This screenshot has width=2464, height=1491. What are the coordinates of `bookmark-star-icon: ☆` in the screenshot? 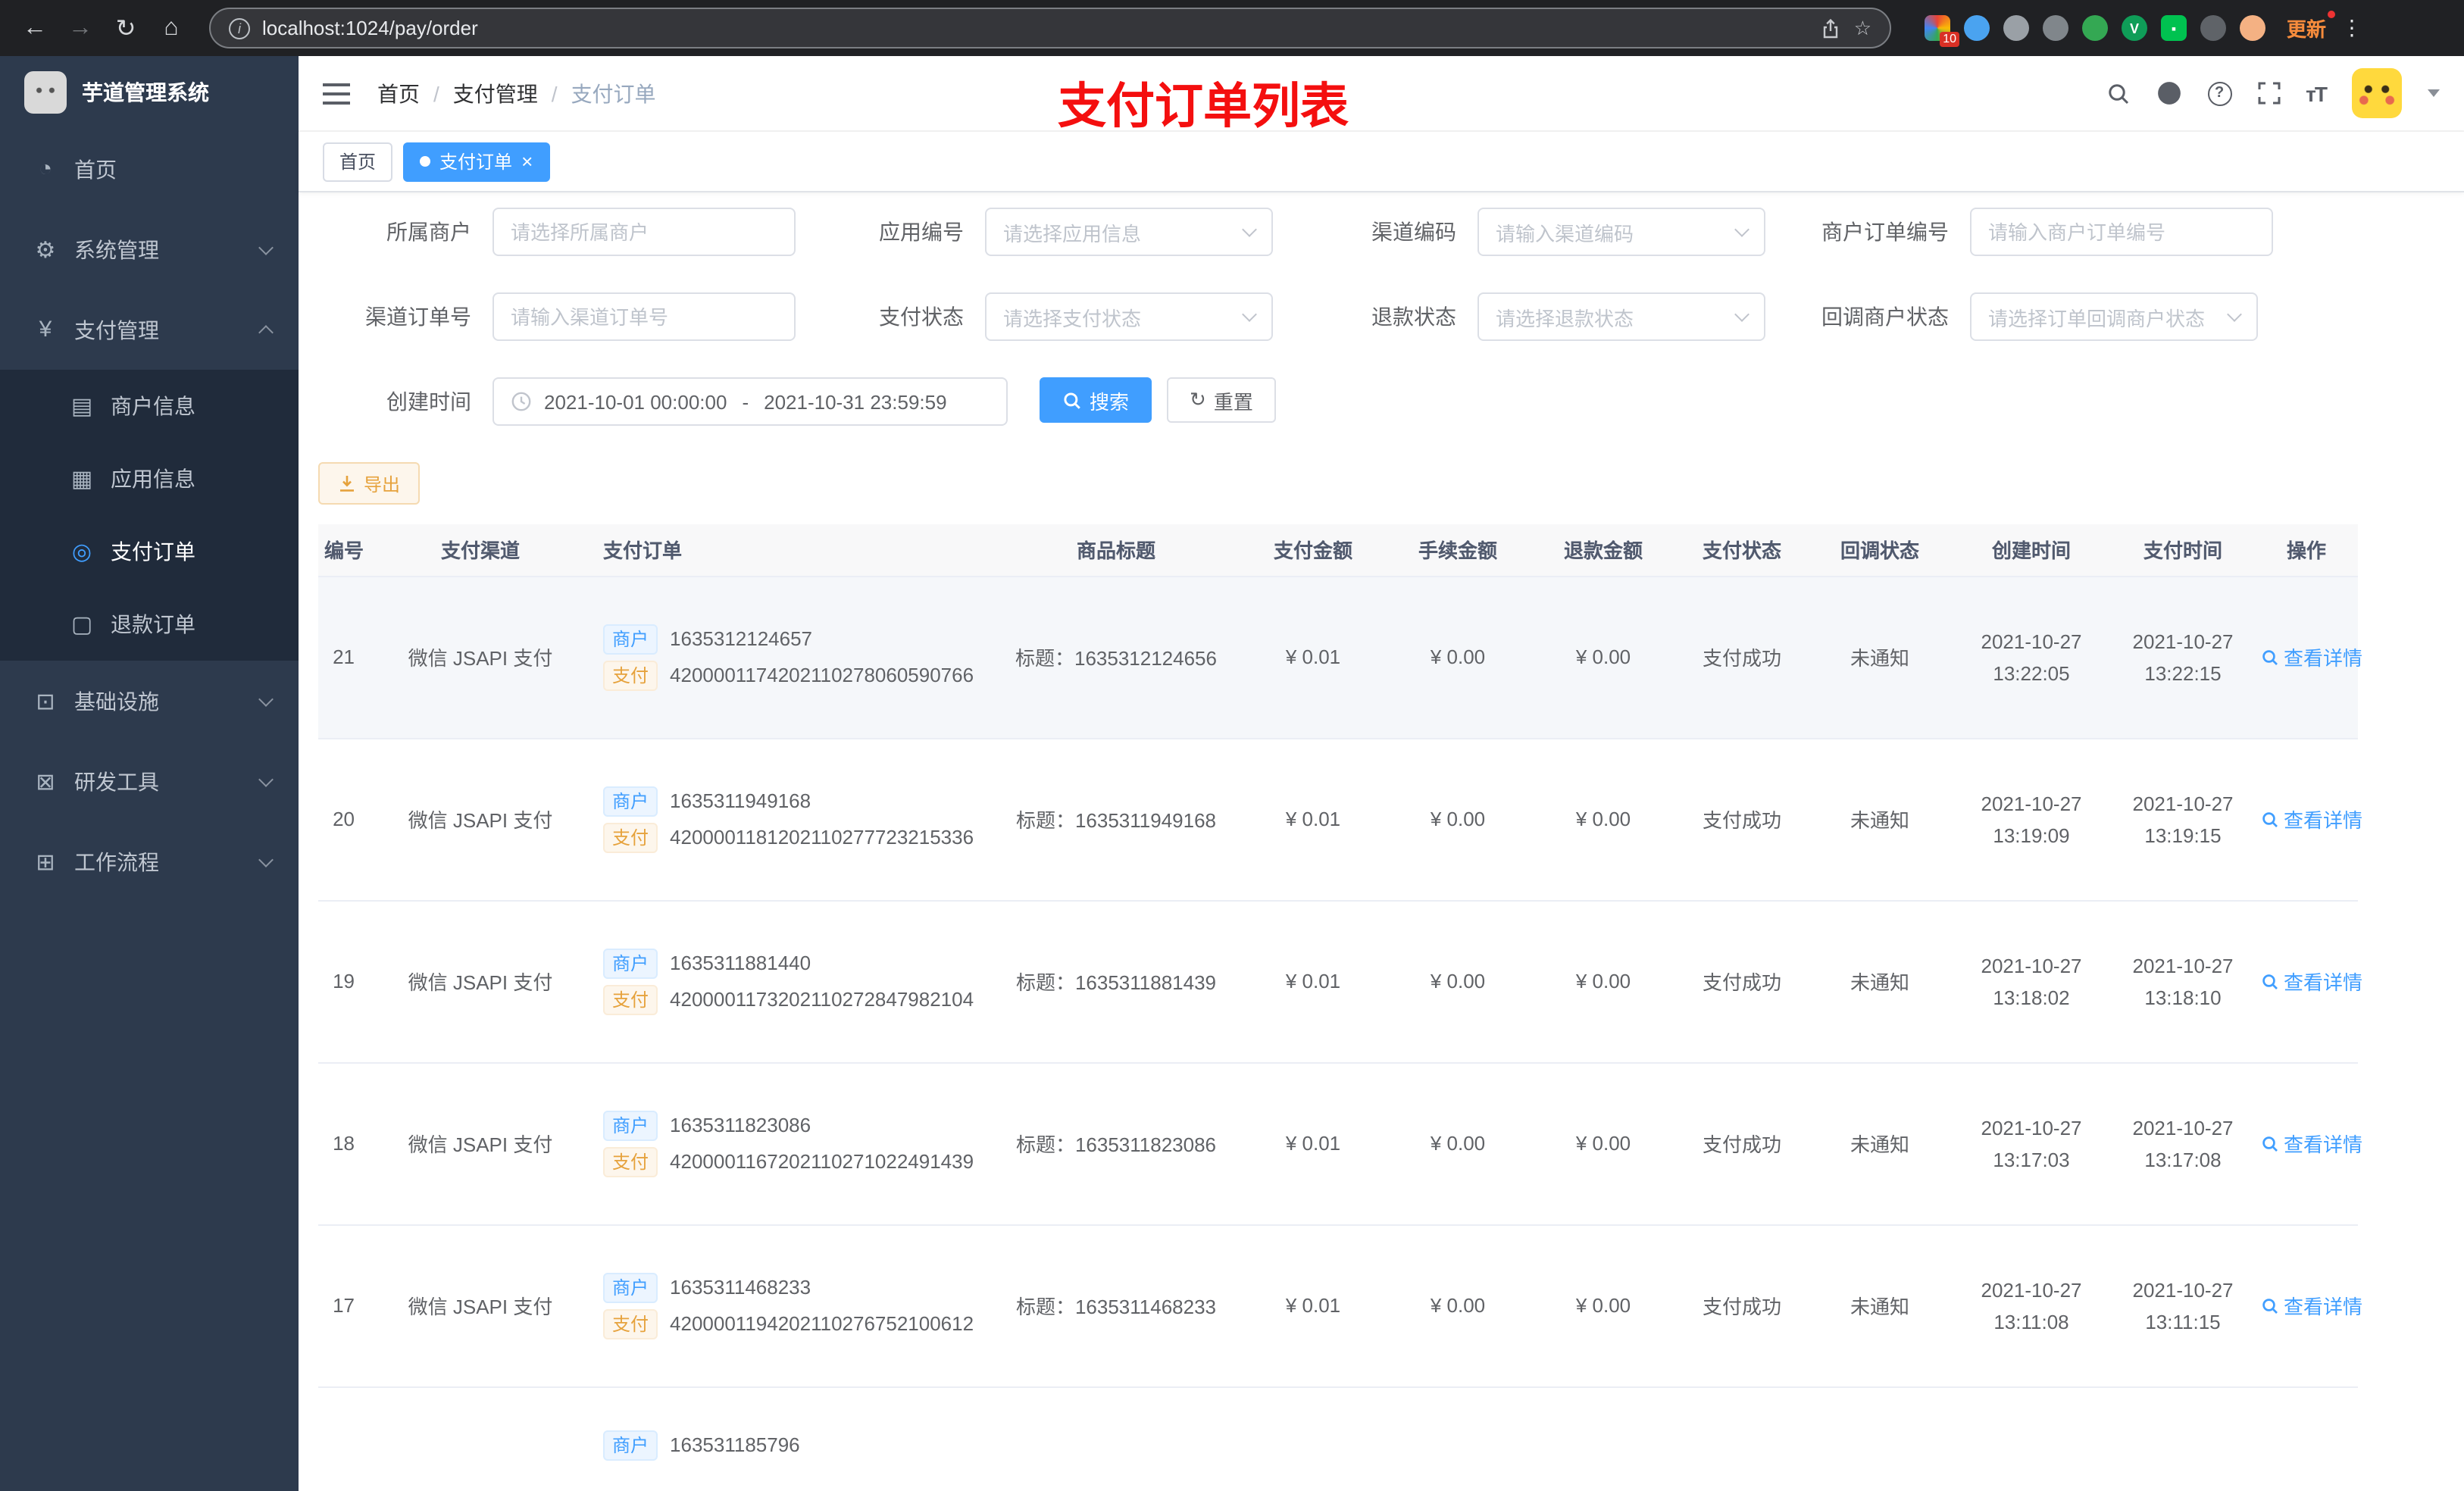 It's located at (1862, 28).